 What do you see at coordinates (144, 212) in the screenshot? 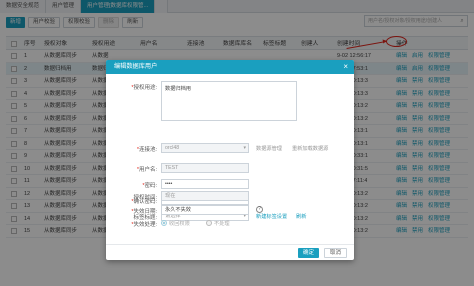
I see `expire-label: *失效日期:` at bounding box center [144, 212].